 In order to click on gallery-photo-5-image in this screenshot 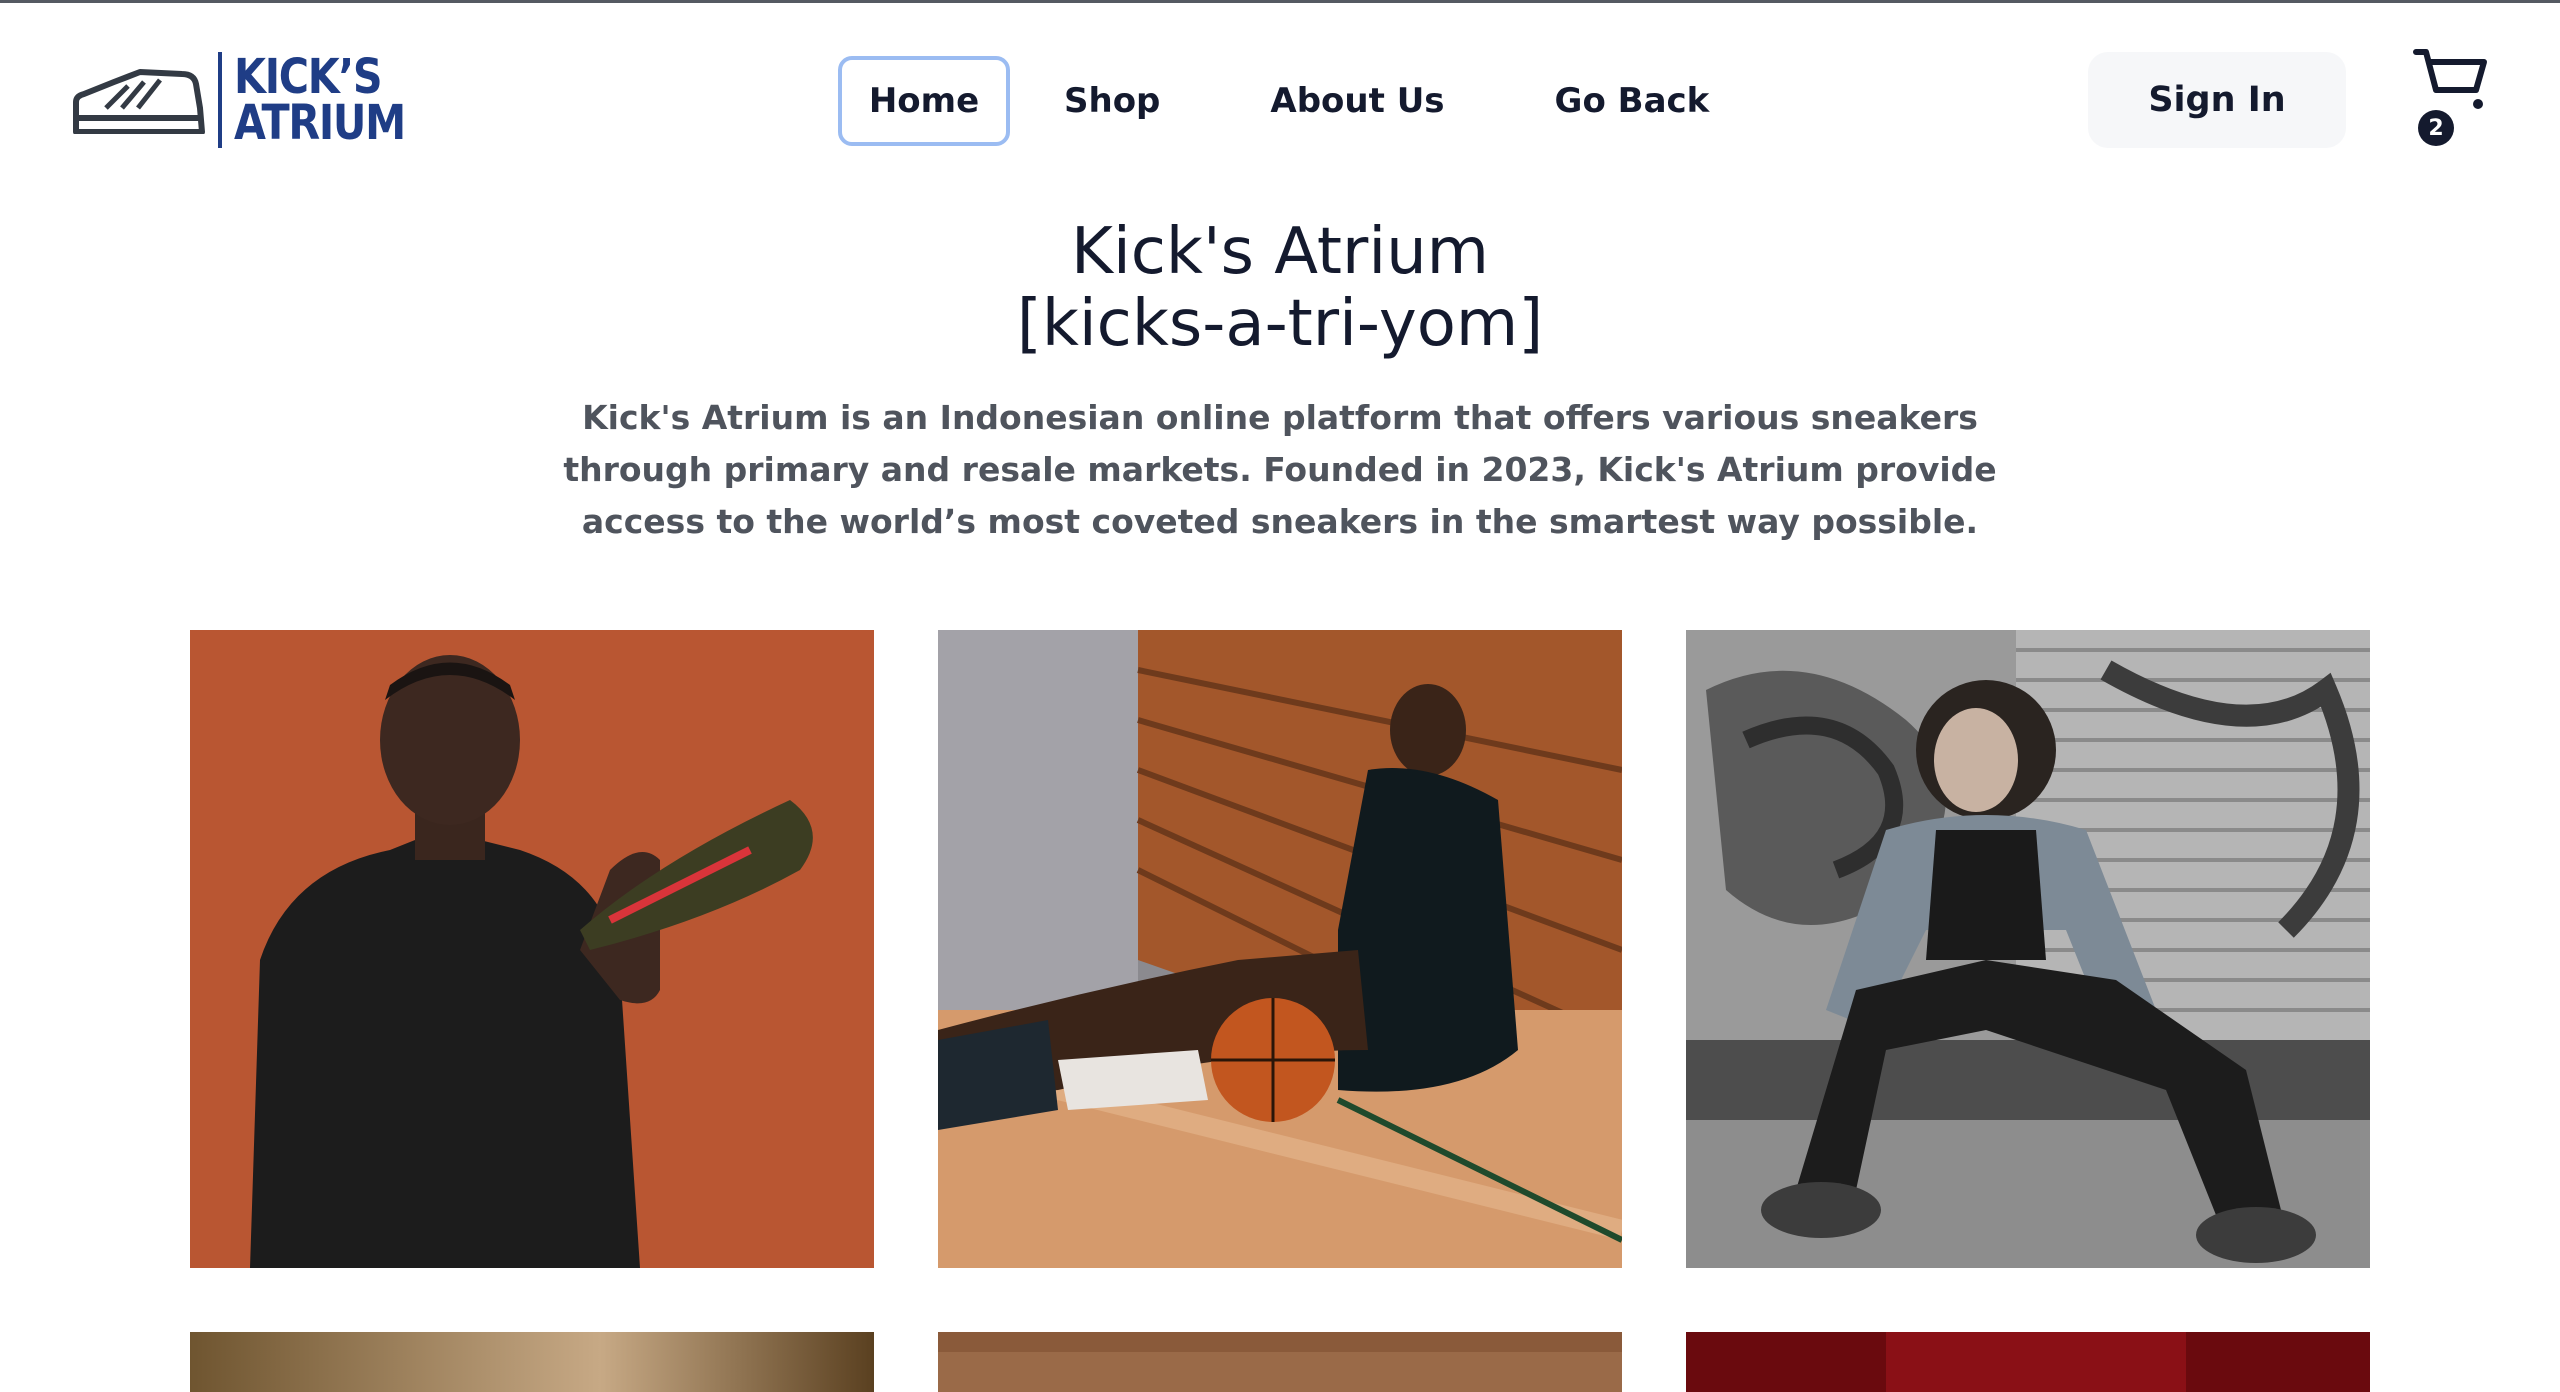, I will do `click(1280, 1362)`.